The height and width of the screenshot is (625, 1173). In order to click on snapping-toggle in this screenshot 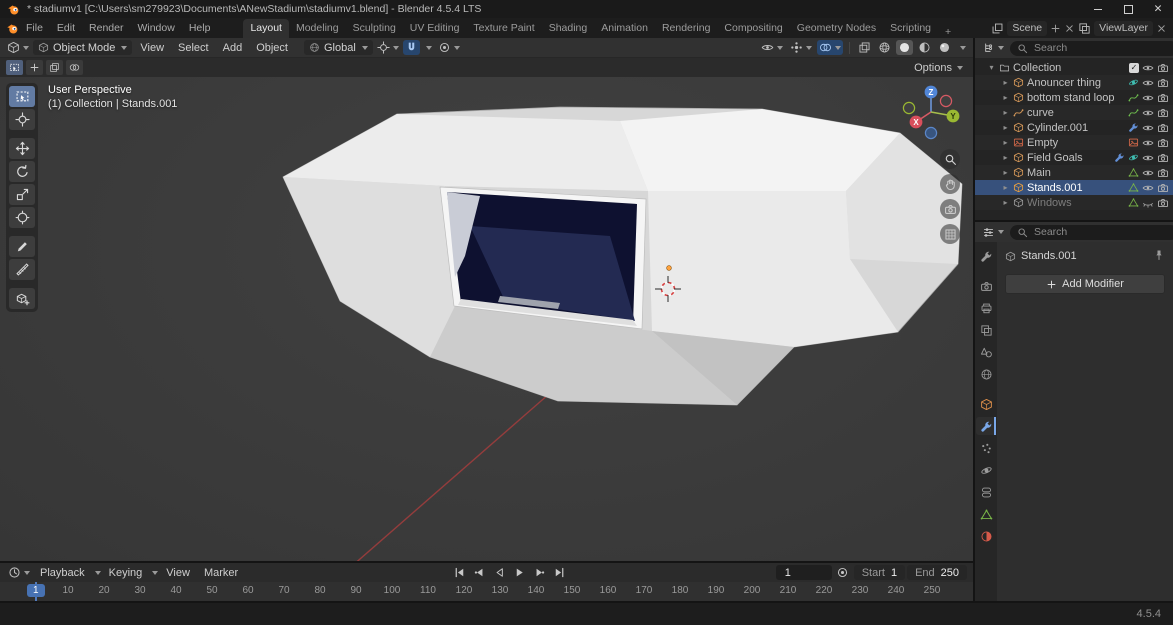, I will do `click(411, 47)`.